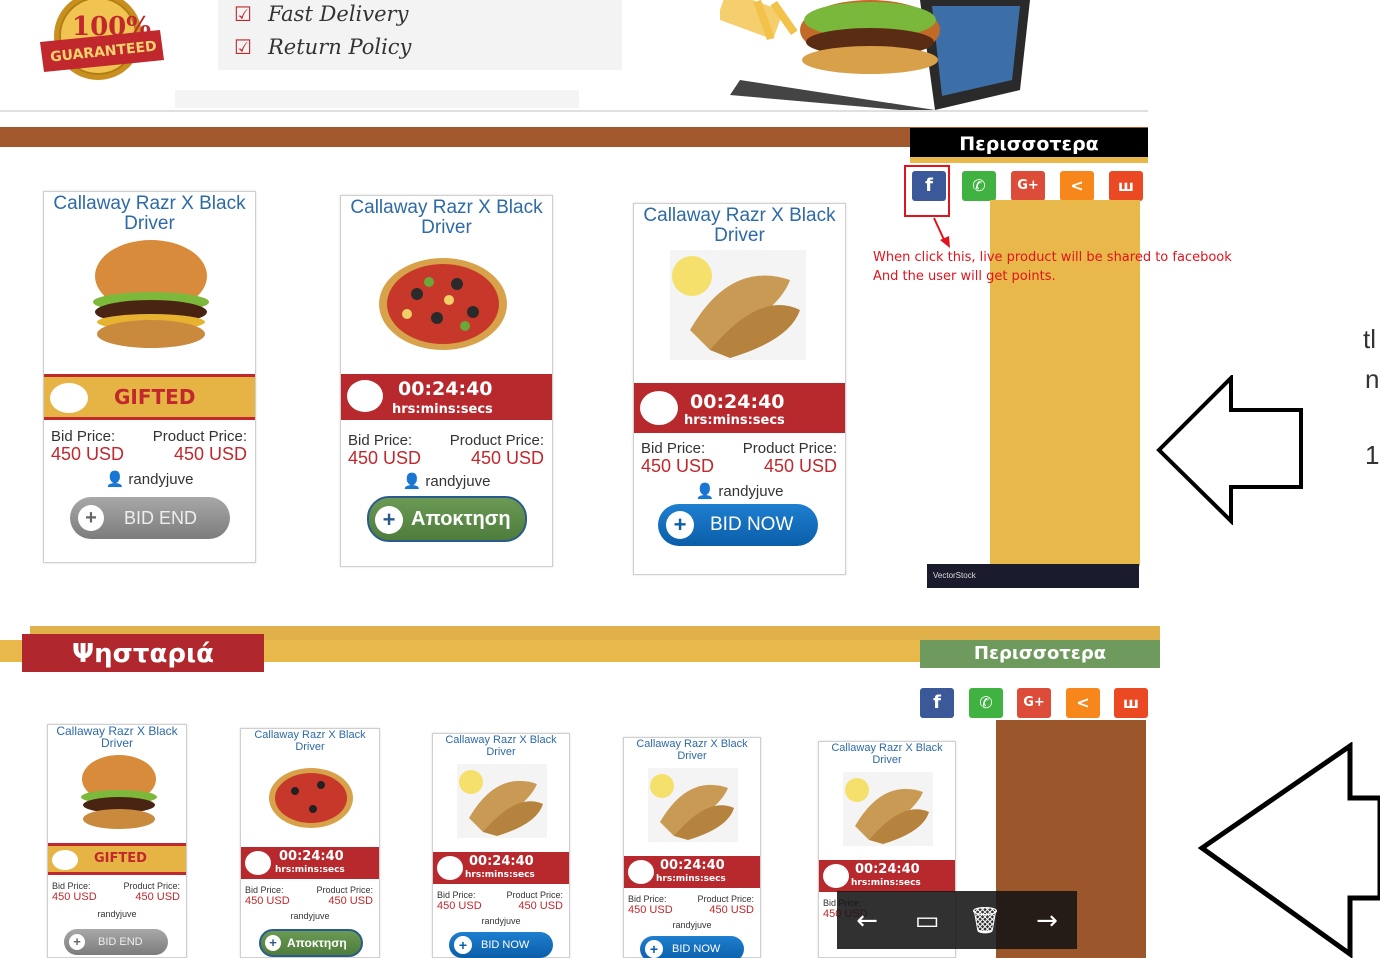 Image resolution: width=1380 pixels, height=958 pixels. I want to click on category-tab: Ψησταριά, so click(143, 653).